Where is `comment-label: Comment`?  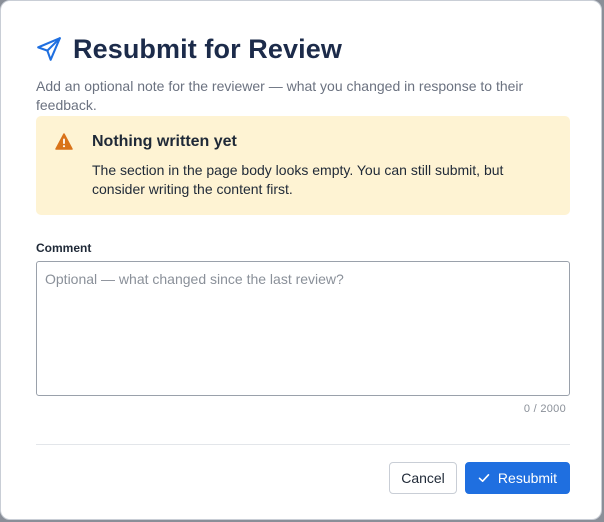 comment-label: Comment is located at coordinates (64, 248).